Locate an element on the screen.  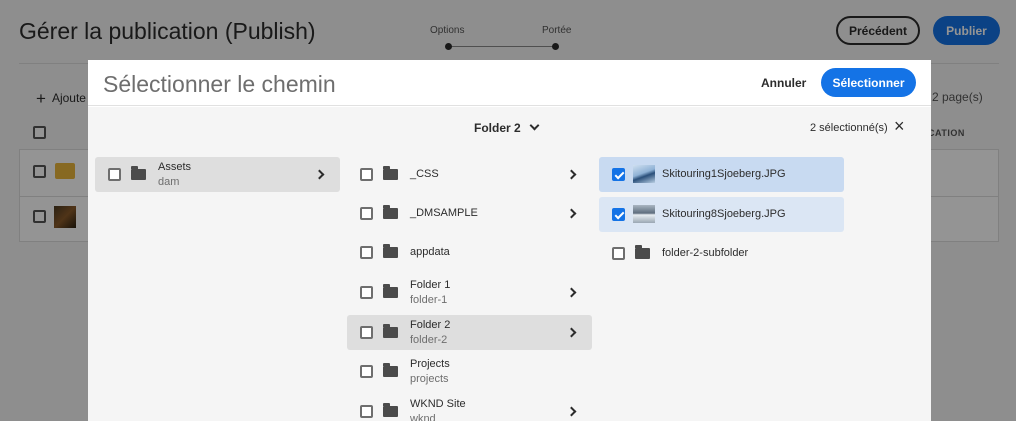
item-label: folder-2-subfolder is located at coordinates (705, 253).